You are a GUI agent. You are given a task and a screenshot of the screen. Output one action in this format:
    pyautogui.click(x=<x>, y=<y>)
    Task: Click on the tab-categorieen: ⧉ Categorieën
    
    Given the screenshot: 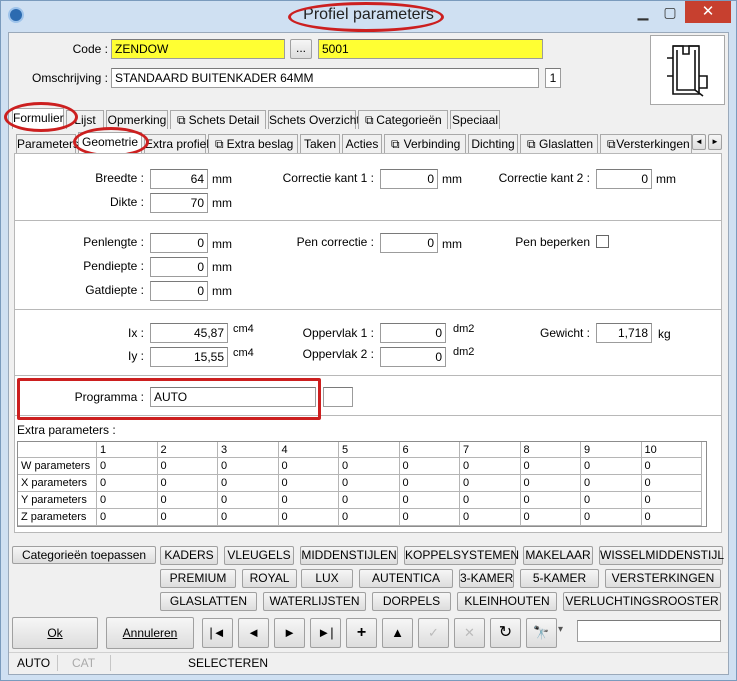 What is the action you would take?
    pyautogui.click(x=403, y=119)
    